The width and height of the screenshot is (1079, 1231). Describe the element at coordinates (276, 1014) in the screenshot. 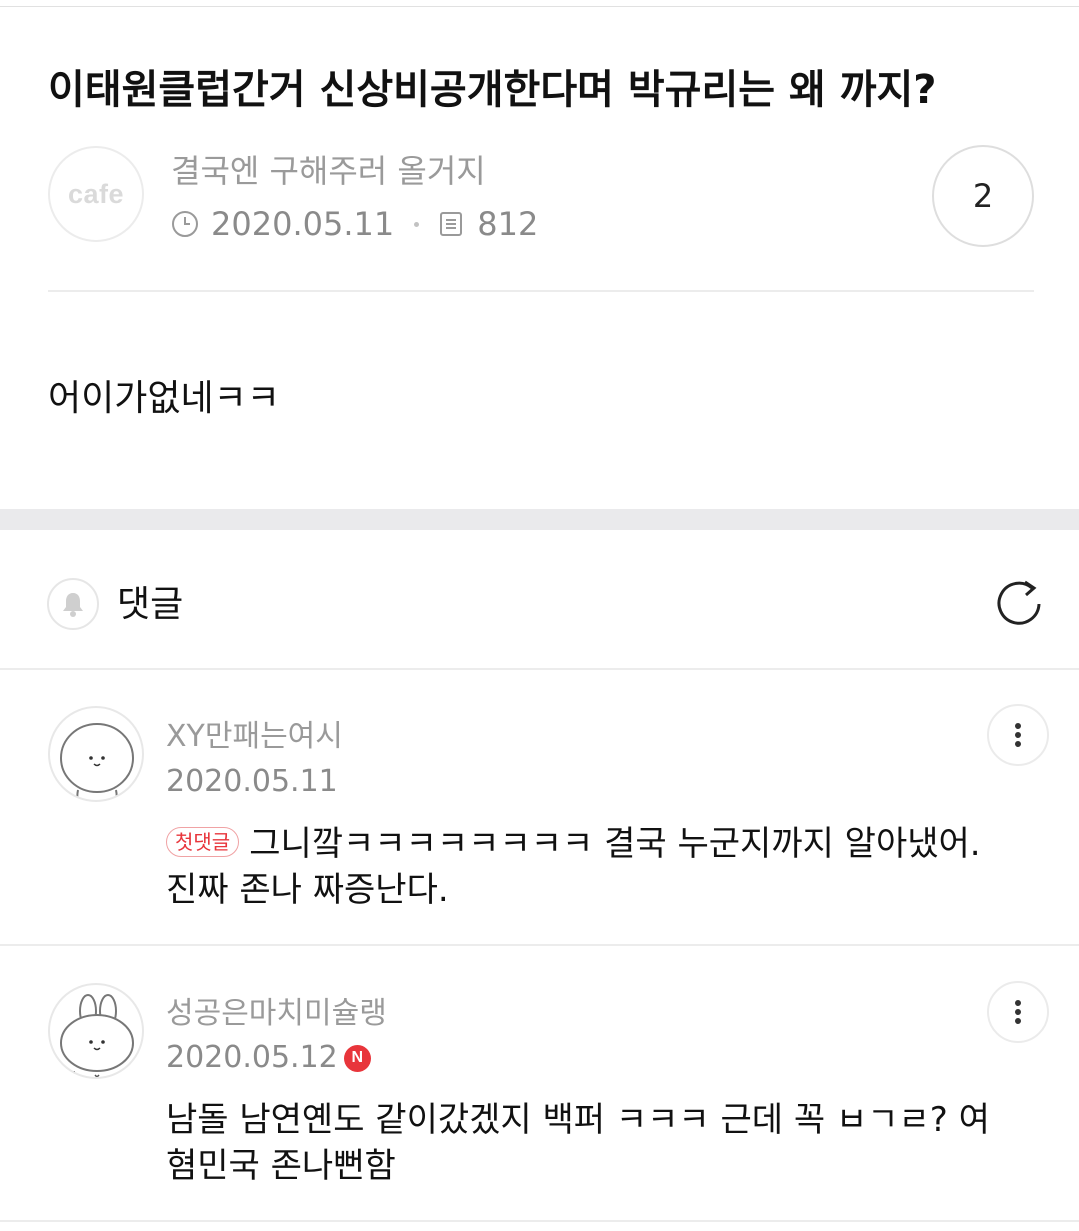

I see `comment-author: 성공은마치미슐랭` at that location.